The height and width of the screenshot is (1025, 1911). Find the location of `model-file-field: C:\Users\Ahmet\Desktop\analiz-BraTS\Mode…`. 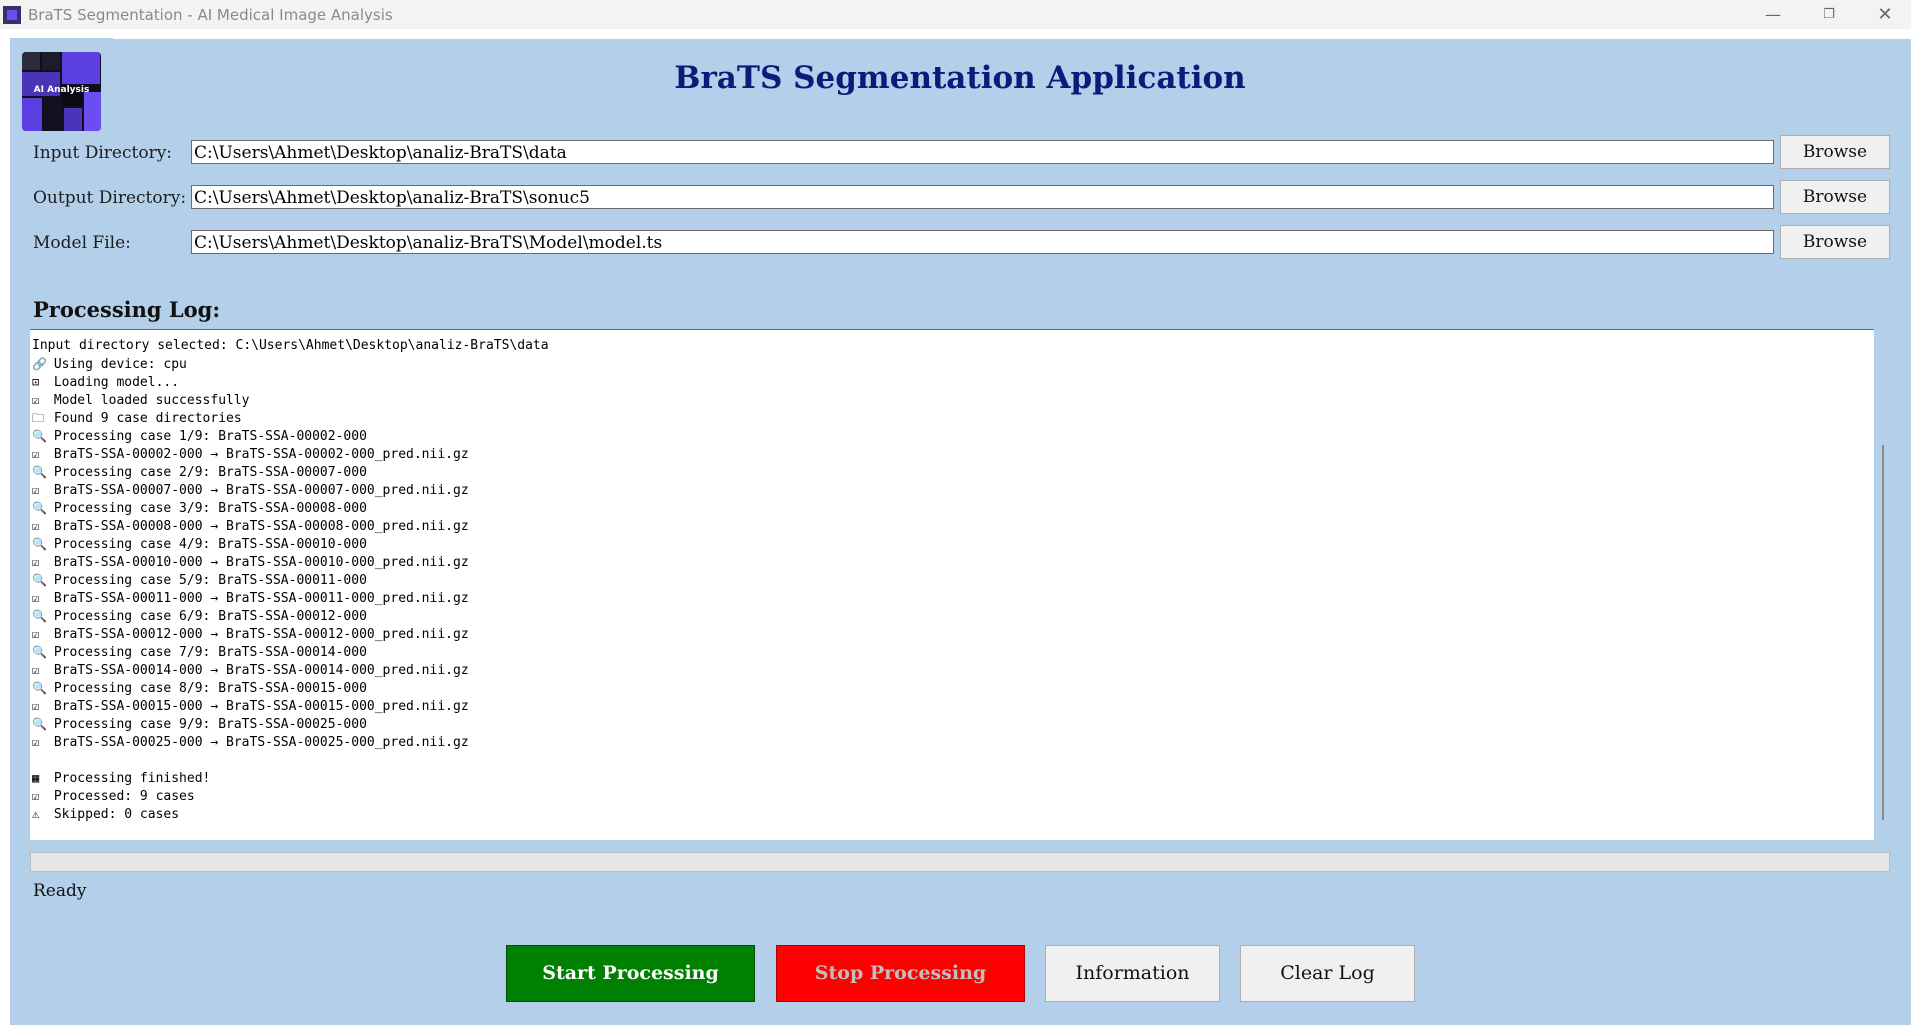

model-file-field: C:\Users\Ahmet\Desktop\analiz-BraTS\Mode… is located at coordinates (982, 242).